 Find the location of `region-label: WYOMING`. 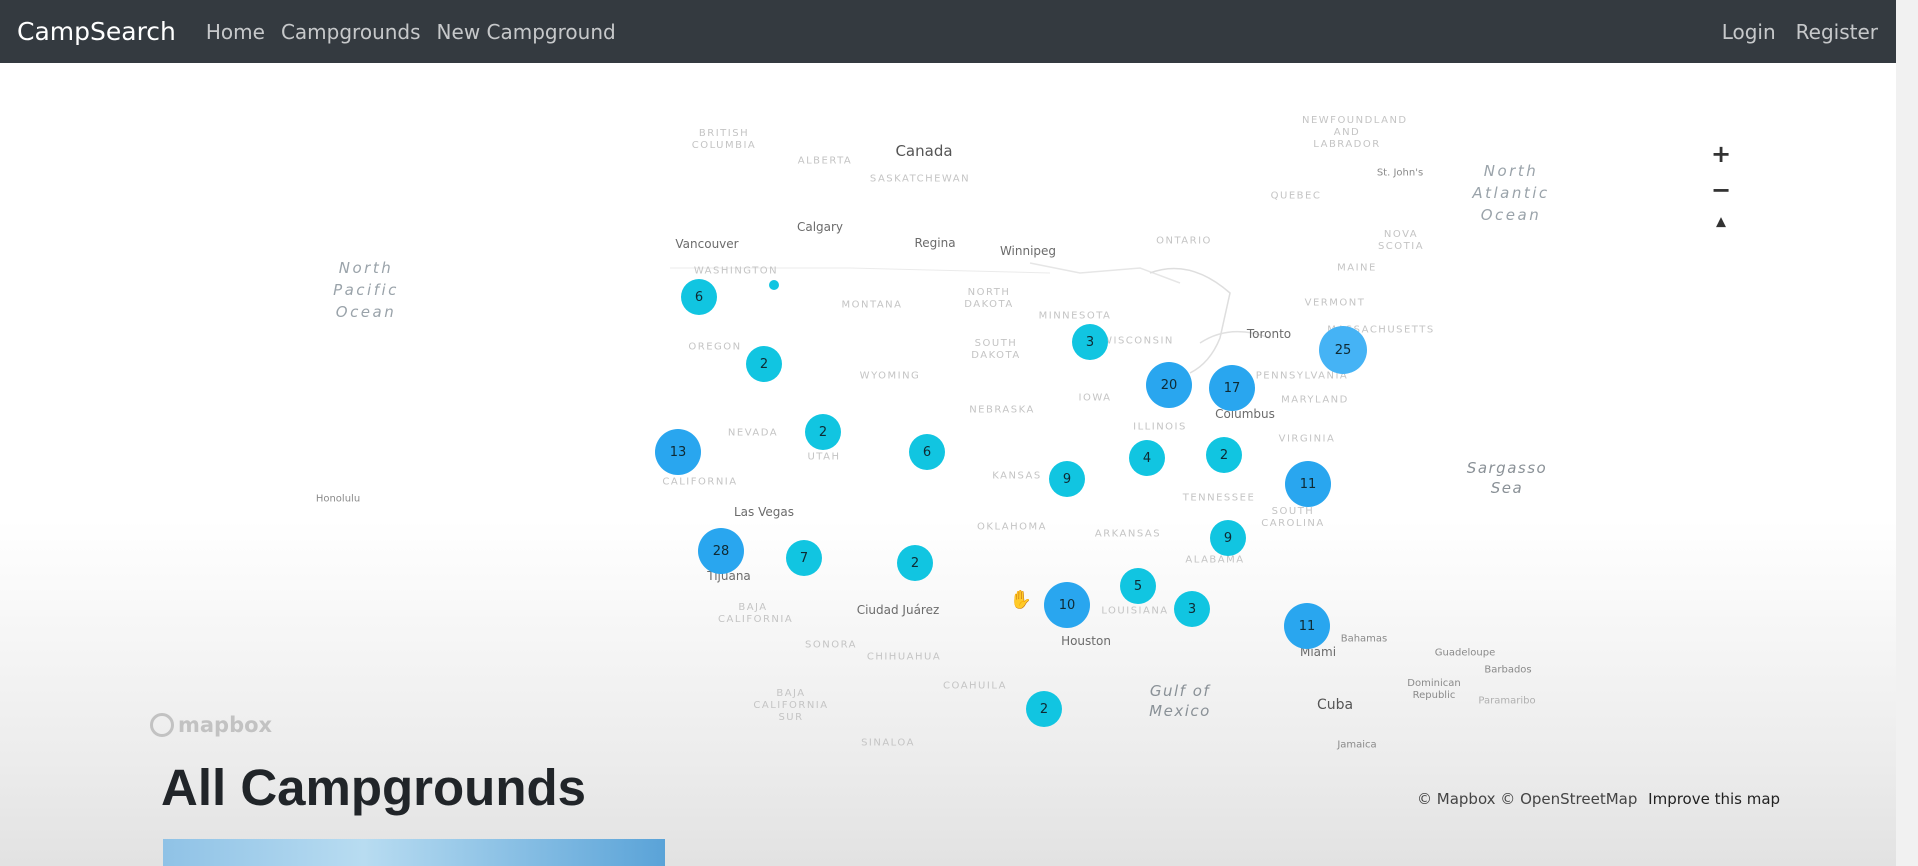

region-label: WYOMING is located at coordinates (890, 376).